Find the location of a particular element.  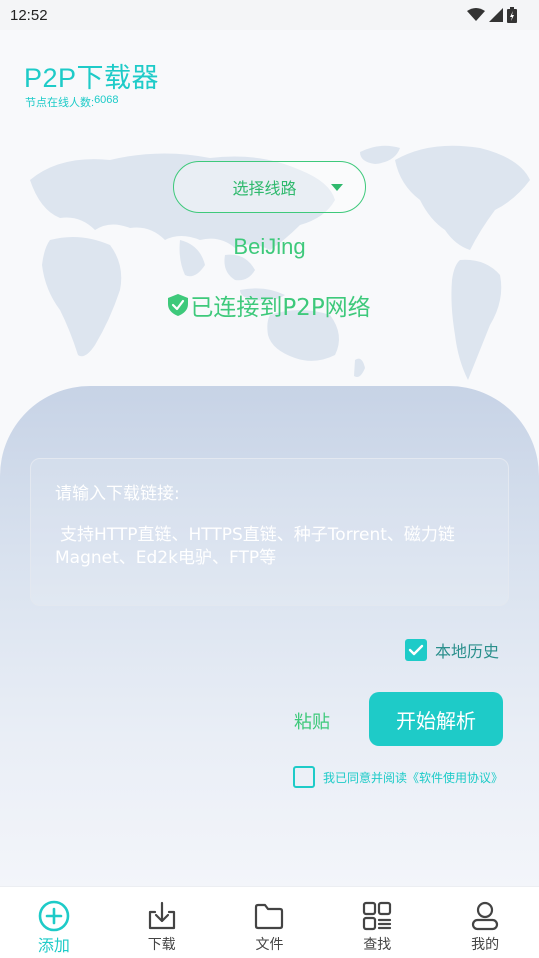

folder-icon is located at coordinates (269, 916).